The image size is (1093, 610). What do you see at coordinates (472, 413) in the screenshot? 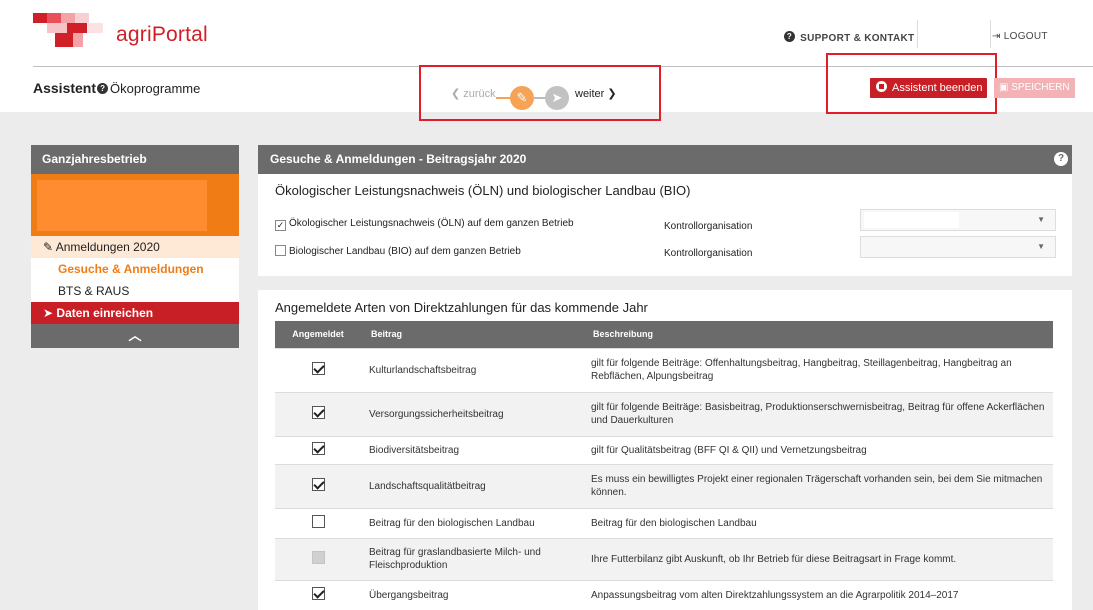
I see `beitrag-cell: Versorgungssicherheitsbeitrag` at bounding box center [472, 413].